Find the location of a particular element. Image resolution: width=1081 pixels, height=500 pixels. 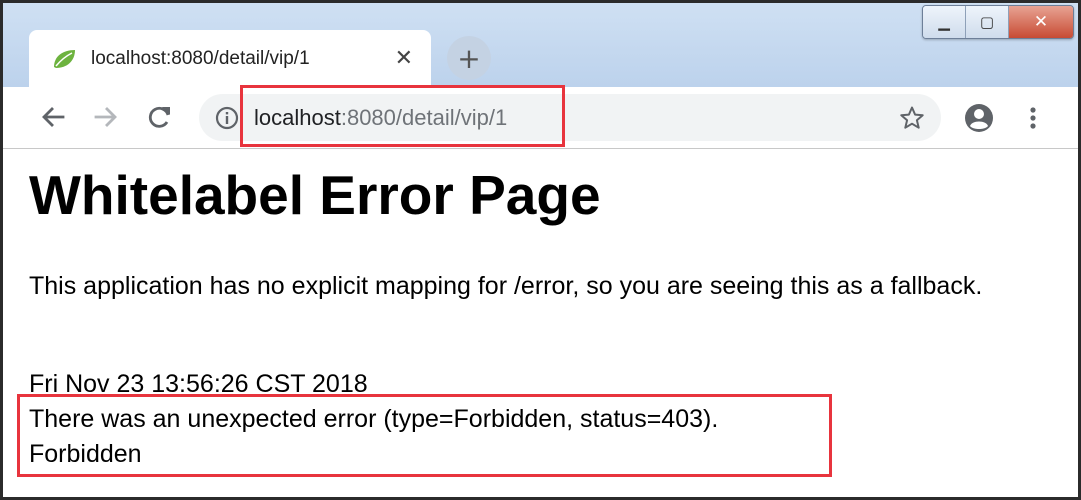

browser-tab: localhost:8080/detail/vip/1 ✕ is located at coordinates (230, 58).